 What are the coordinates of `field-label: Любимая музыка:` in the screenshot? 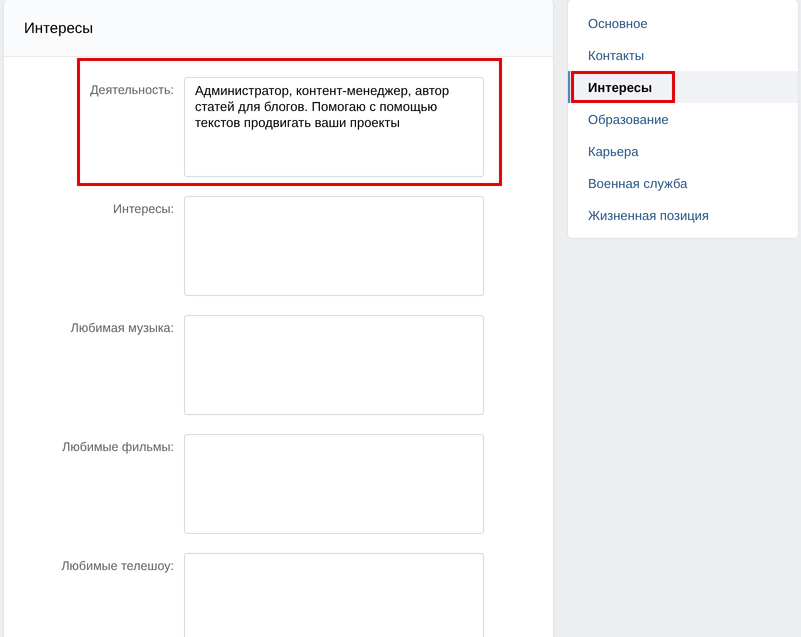 It's located at (122, 328).